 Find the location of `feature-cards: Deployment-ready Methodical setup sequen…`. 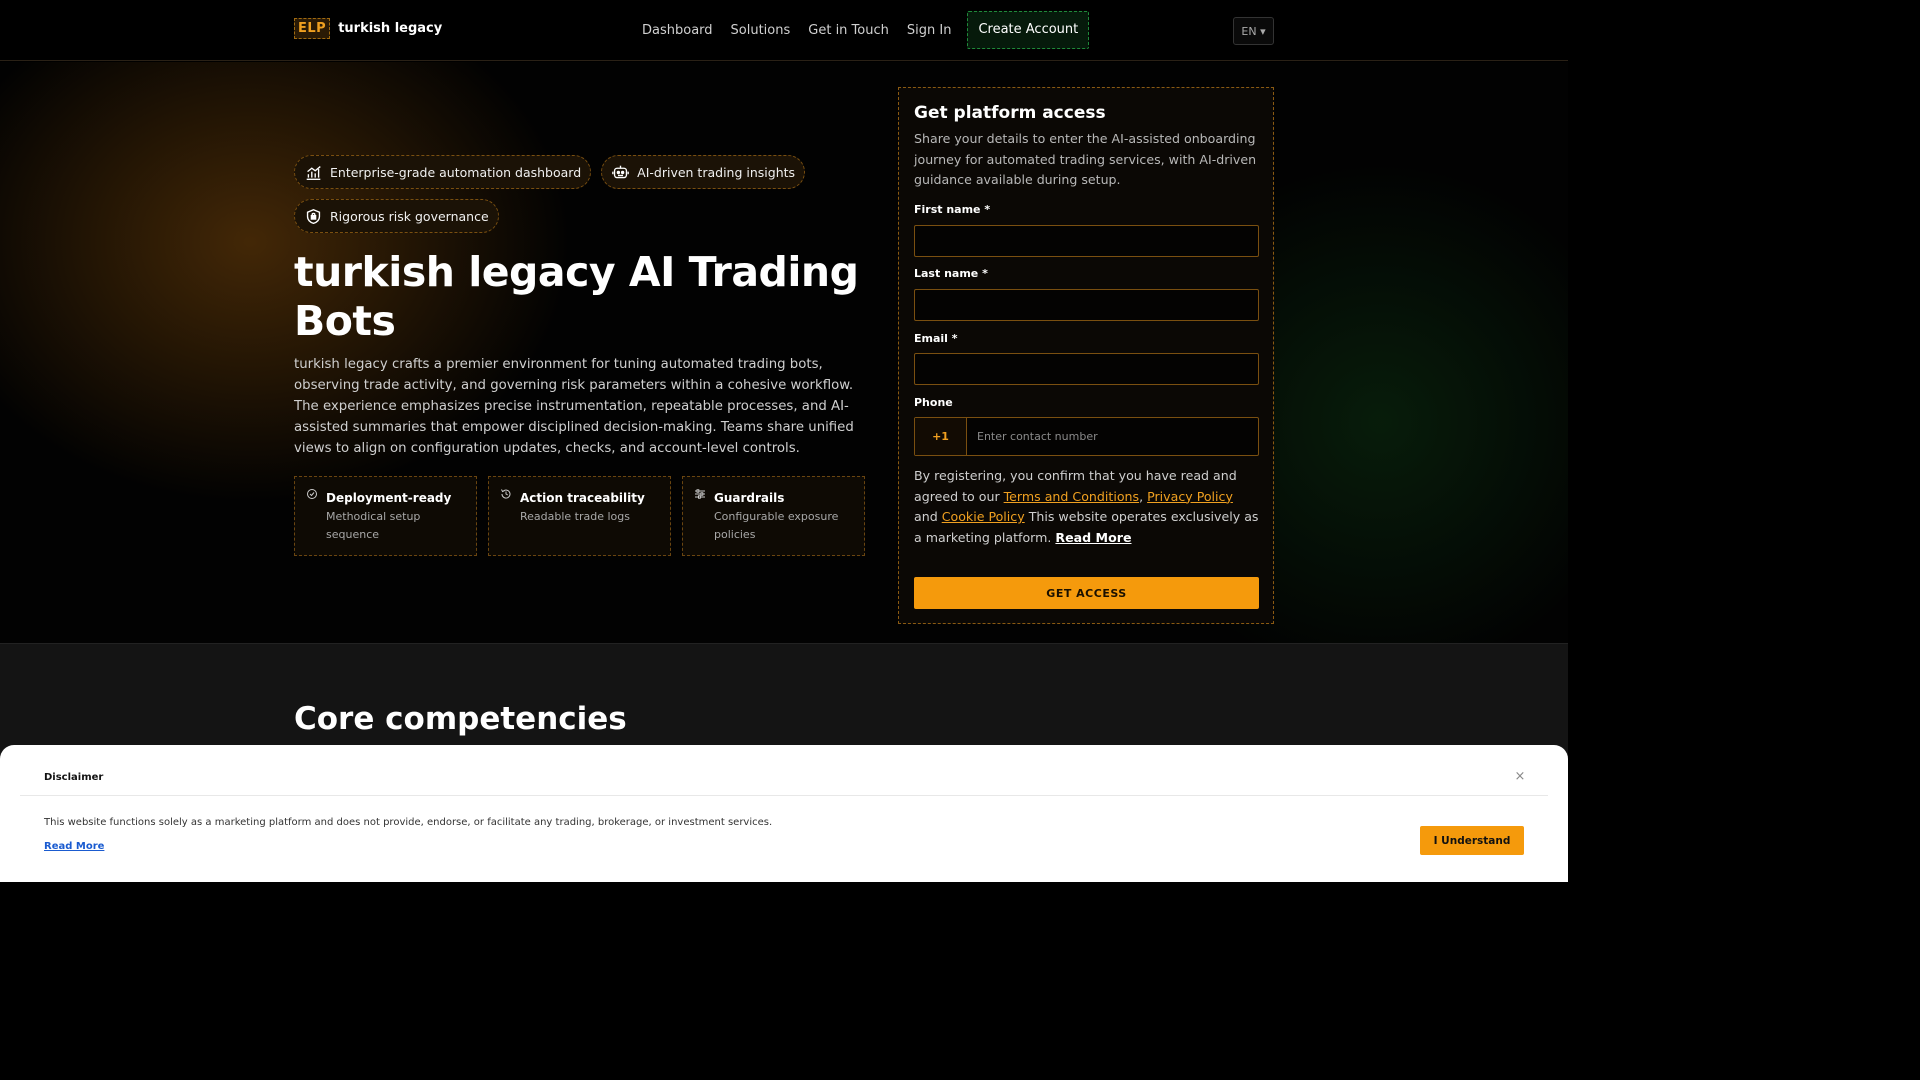

feature-cards: Deployment-ready Methodical setup sequen… is located at coordinates (579, 516).